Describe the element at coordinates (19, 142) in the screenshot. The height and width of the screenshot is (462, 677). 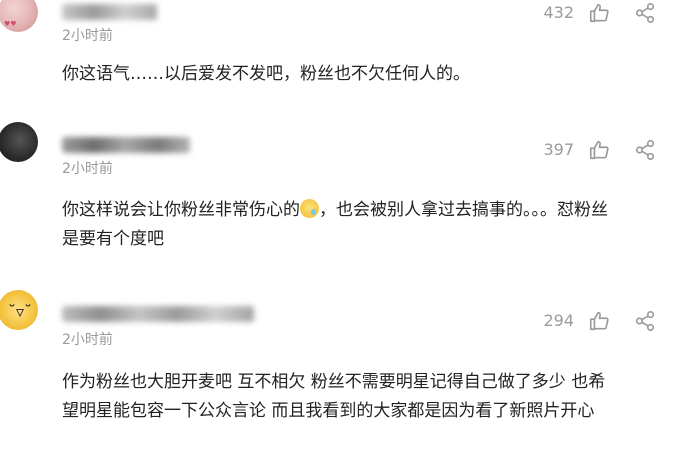
I see `avatar` at that location.